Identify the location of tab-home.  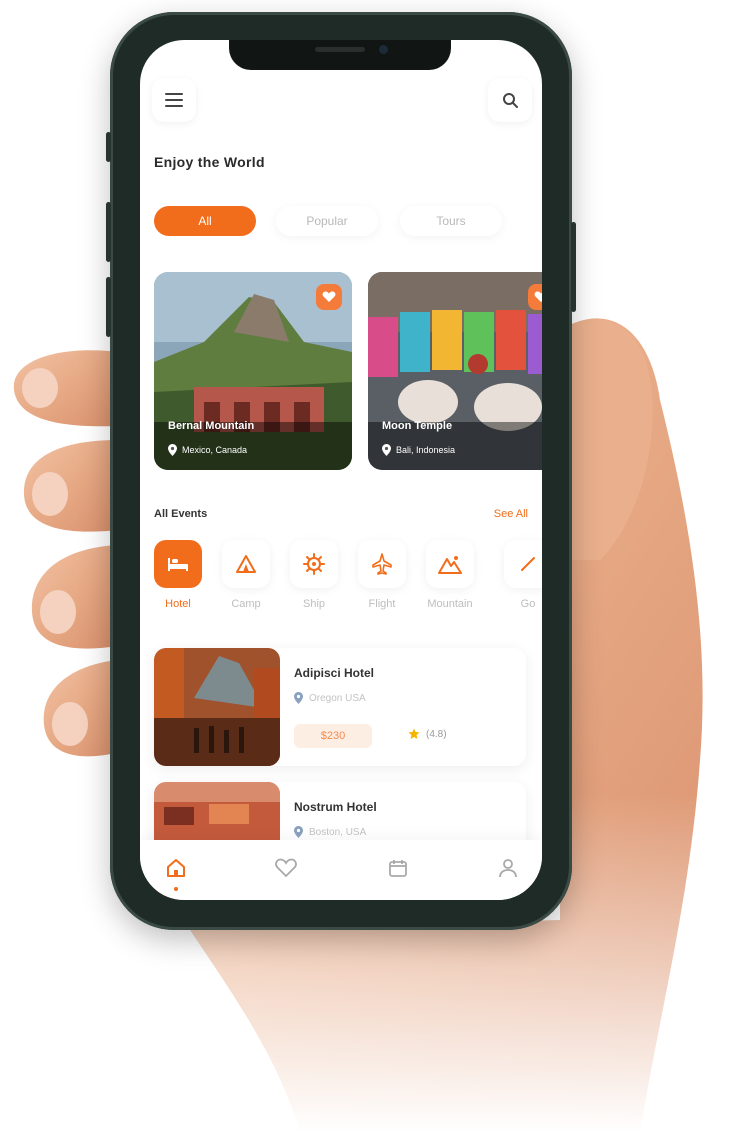
(176, 872).